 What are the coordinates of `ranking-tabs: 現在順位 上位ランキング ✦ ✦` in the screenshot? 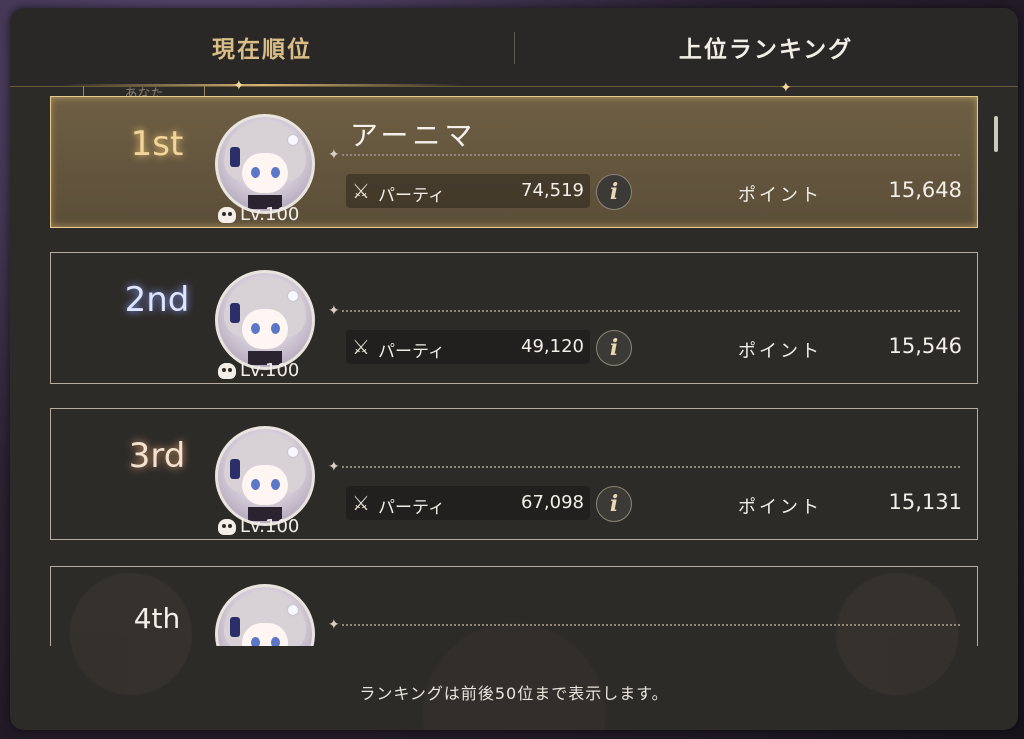 It's located at (514, 52).